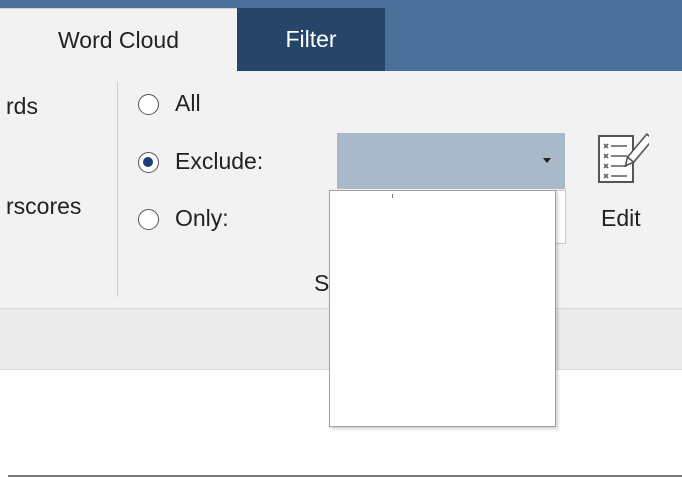 The height and width of the screenshot is (479, 682). Describe the element at coordinates (148, 162) in the screenshot. I see `radio-exclude` at that location.